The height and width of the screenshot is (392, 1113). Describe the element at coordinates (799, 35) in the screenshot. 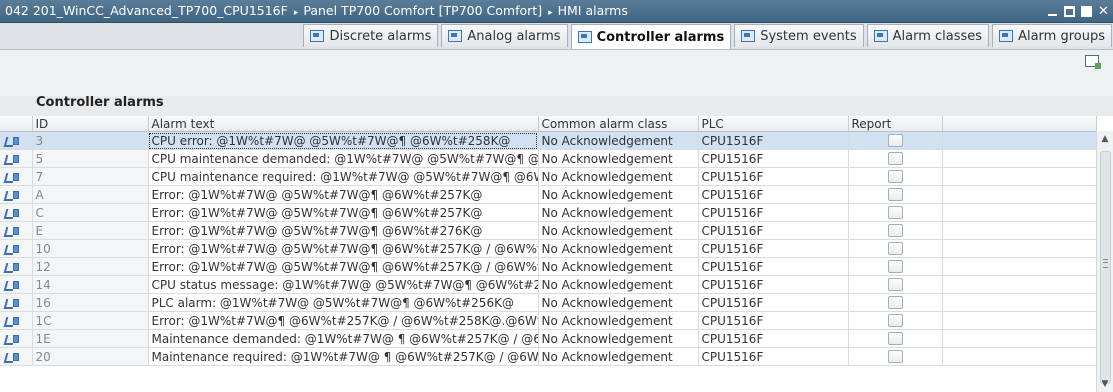

I see `tab-system-events: System events` at that location.